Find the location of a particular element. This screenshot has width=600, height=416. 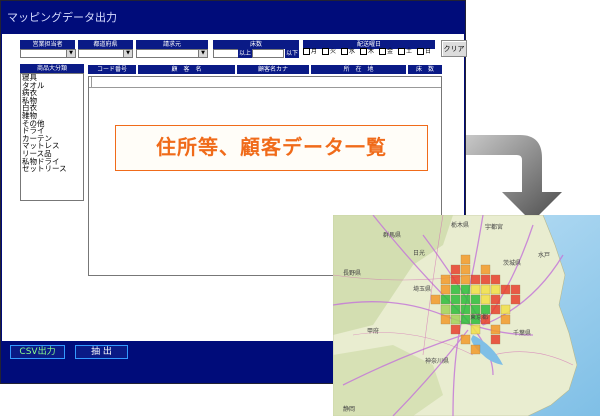

map-label: 水戸 is located at coordinates (544, 255).